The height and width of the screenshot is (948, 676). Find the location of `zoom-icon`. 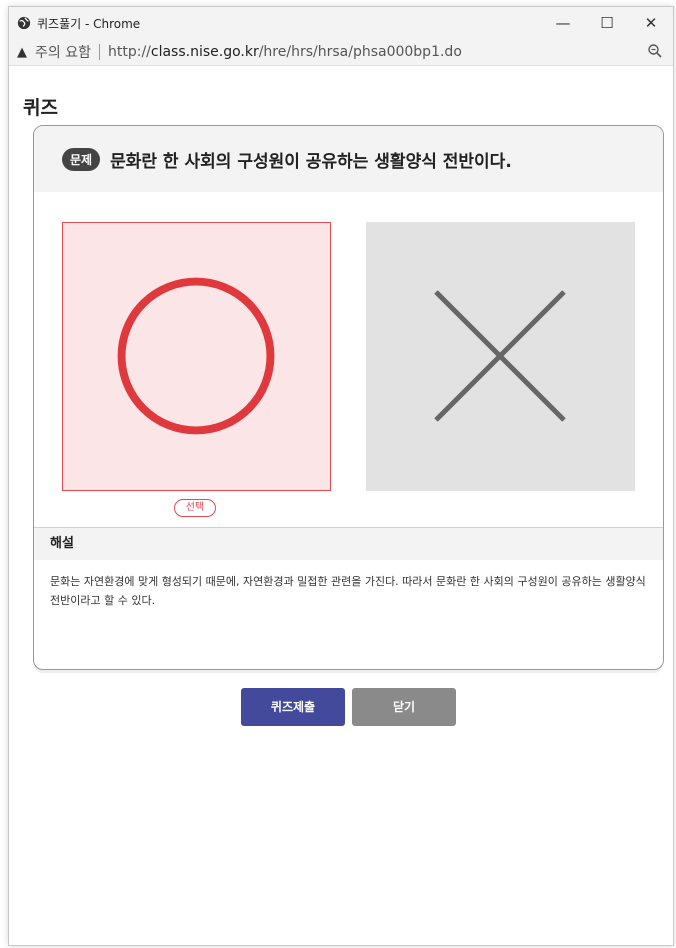

zoom-icon is located at coordinates (655, 51).